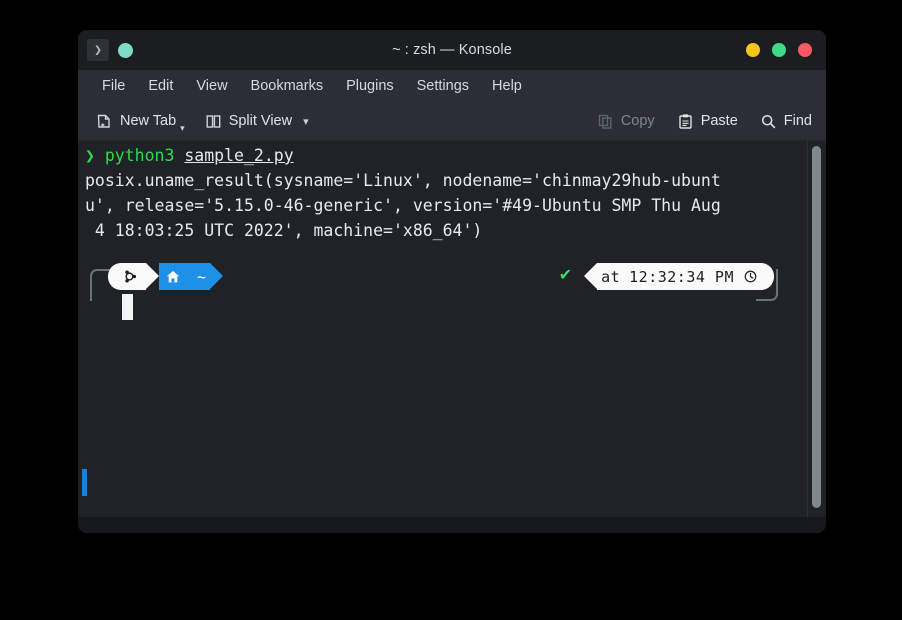  Describe the element at coordinates (211, 86) in the screenshot. I see `menu-item-view: View` at that location.